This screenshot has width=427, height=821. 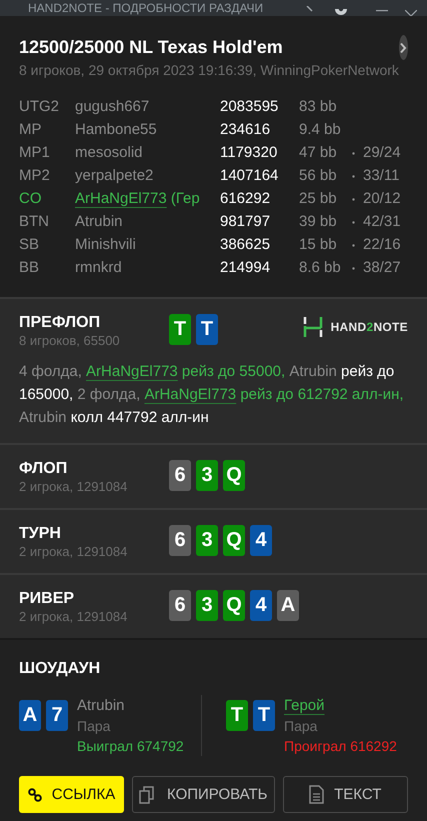 I want to click on street-name: ТУРН, so click(x=40, y=534).